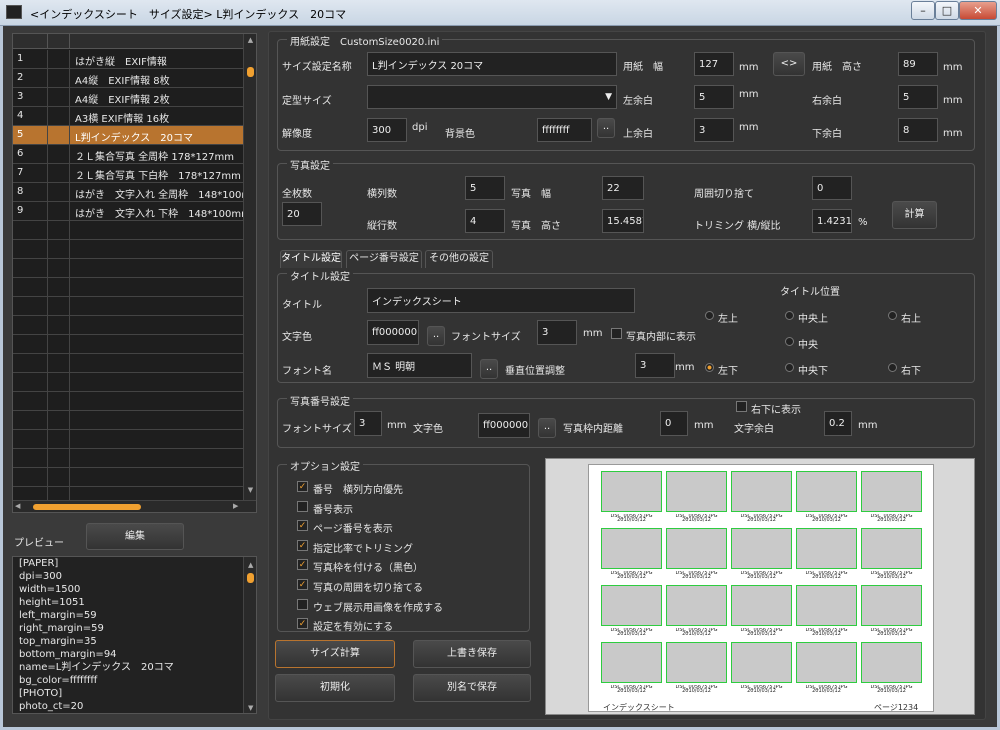 This screenshot has height=730, width=1000. What do you see at coordinates (789, 341) in the screenshot?
I see `position-center-radio` at bounding box center [789, 341].